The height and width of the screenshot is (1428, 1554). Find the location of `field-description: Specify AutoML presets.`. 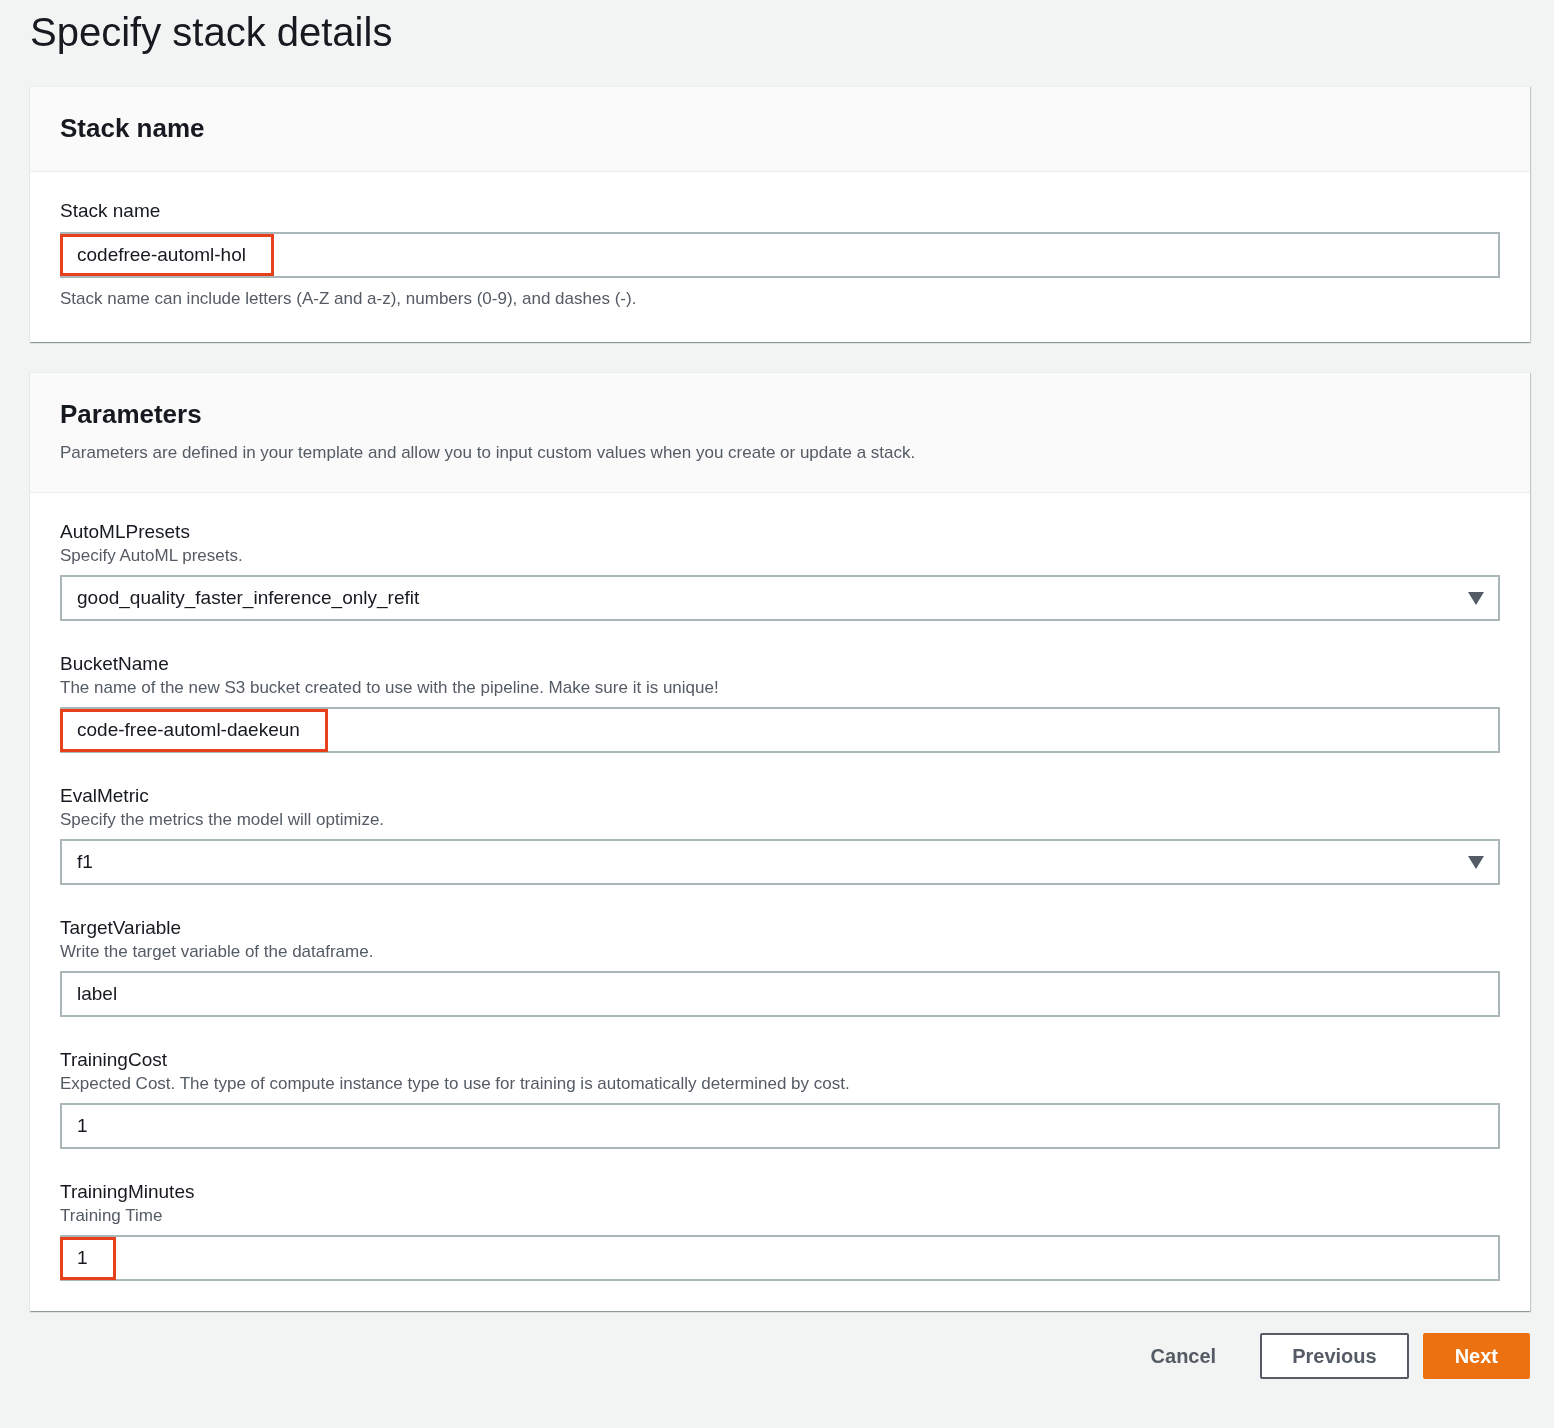

field-description: Specify AutoML presets. is located at coordinates (152, 556).